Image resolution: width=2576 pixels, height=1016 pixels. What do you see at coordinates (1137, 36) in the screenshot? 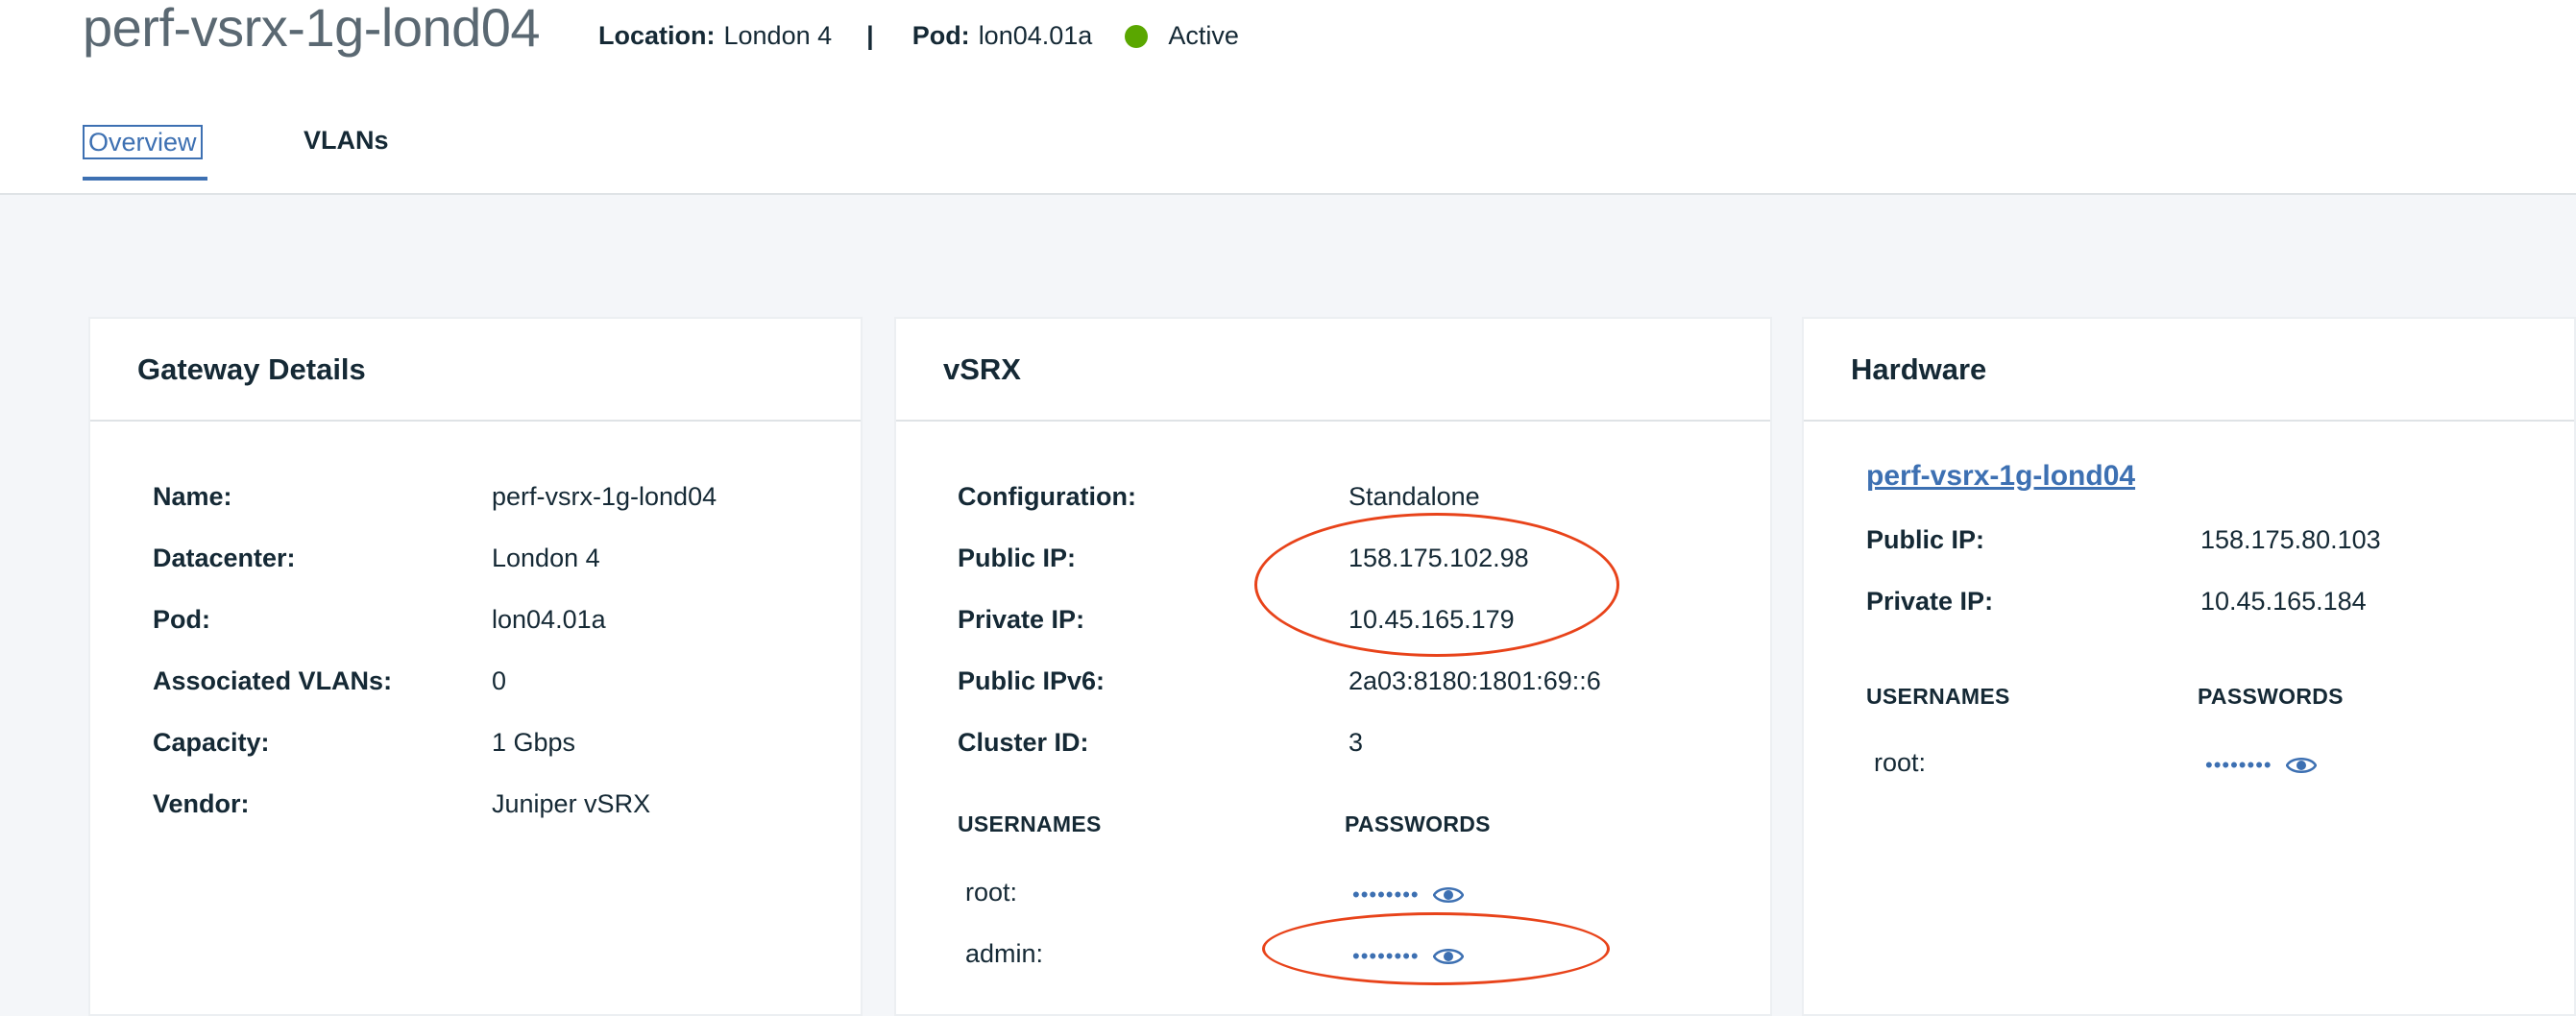
I see `status-dot-icon` at bounding box center [1137, 36].